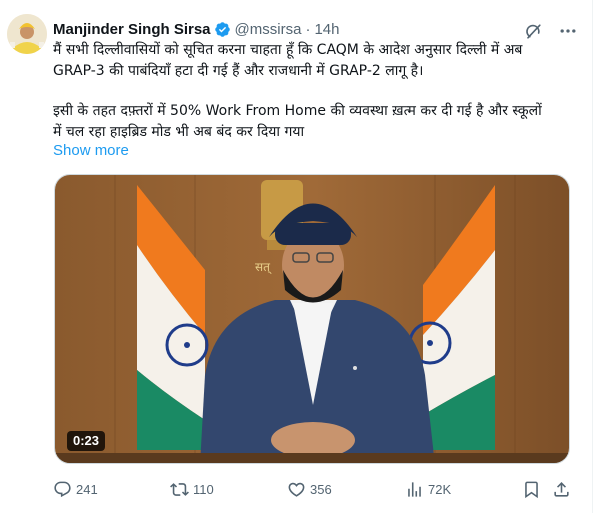 Image resolution: width=595 pixels, height=513 pixels. What do you see at coordinates (222, 29) in the screenshot?
I see `verified-badge-icon` at bounding box center [222, 29].